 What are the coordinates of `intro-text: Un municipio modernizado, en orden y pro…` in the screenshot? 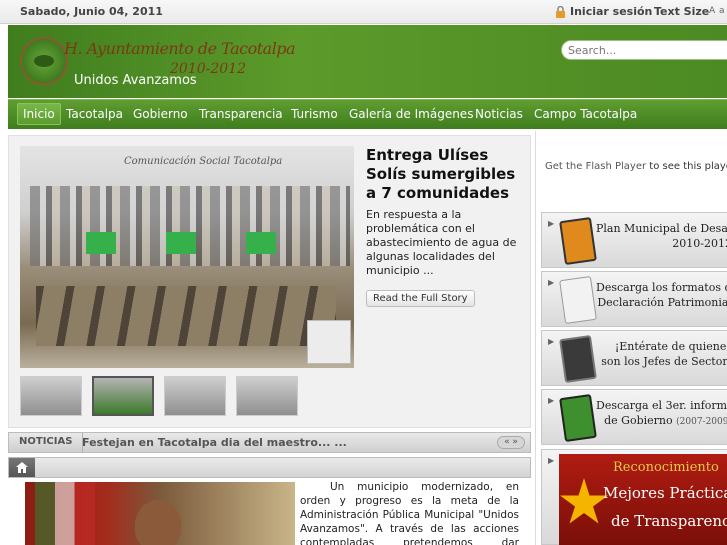 It's located at (409, 513).